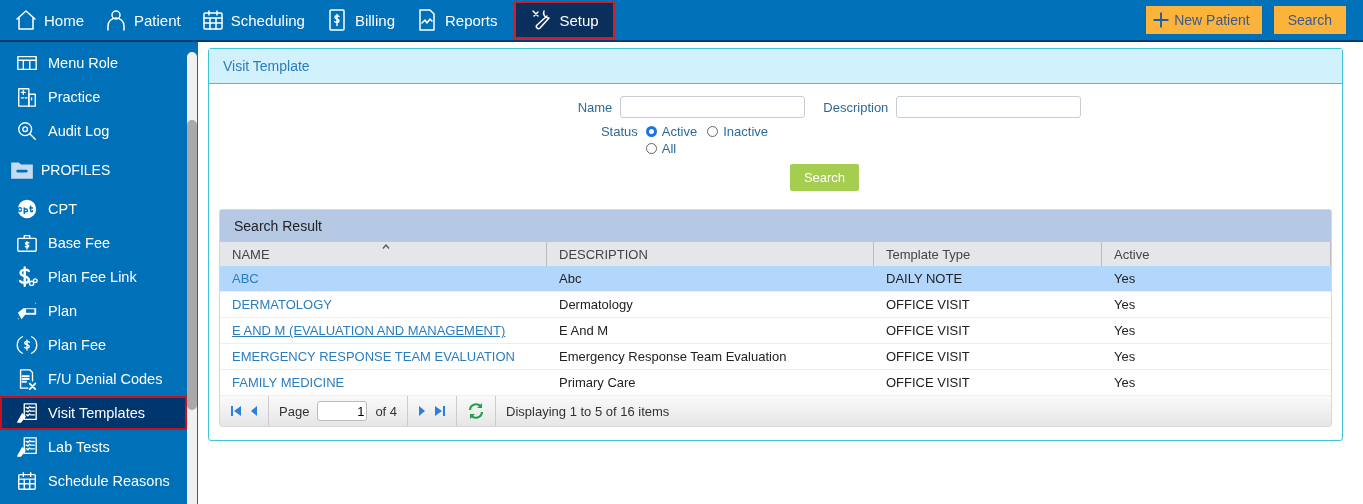  What do you see at coordinates (93, 97) in the screenshot?
I see `sidebar-item: Practice` at bounding box center [93, 97].